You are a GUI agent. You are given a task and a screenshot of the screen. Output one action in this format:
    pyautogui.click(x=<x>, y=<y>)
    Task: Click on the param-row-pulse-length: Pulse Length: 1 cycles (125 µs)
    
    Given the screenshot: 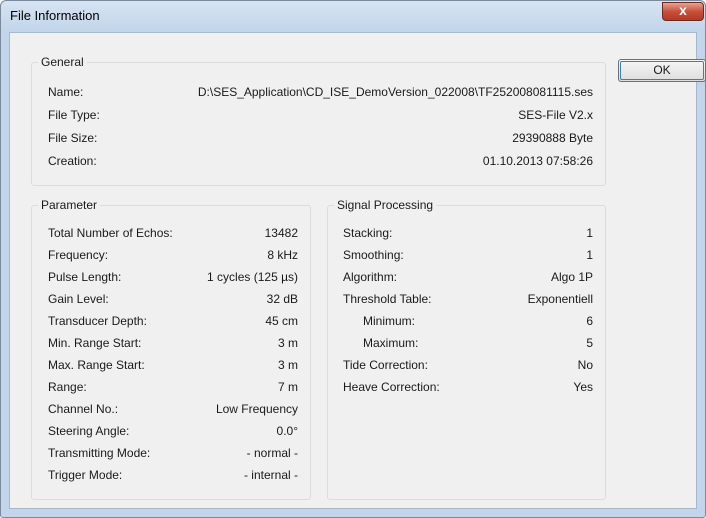 What is the action you would take?
    pyautogui.click(x=173, y=278)
    